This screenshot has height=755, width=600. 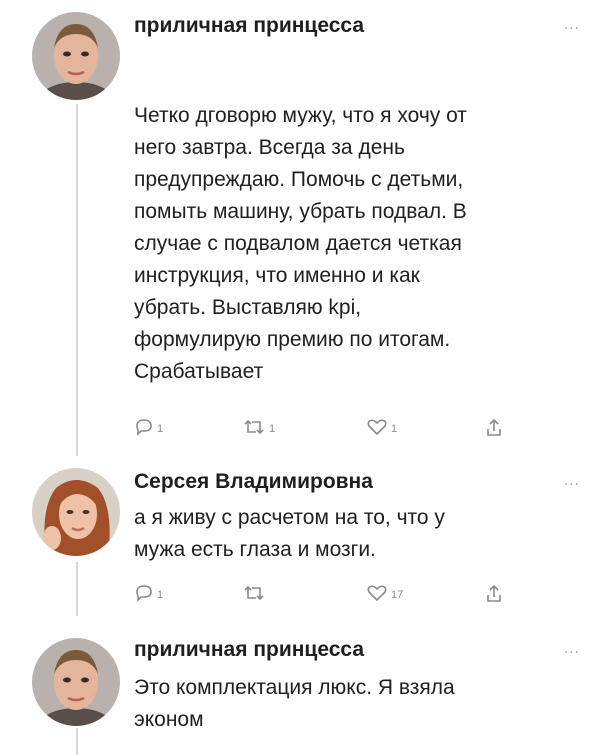 I want to click on tweet-text: Это комплектация люкс. Я взяла эконом, so click(x=354, y=704).